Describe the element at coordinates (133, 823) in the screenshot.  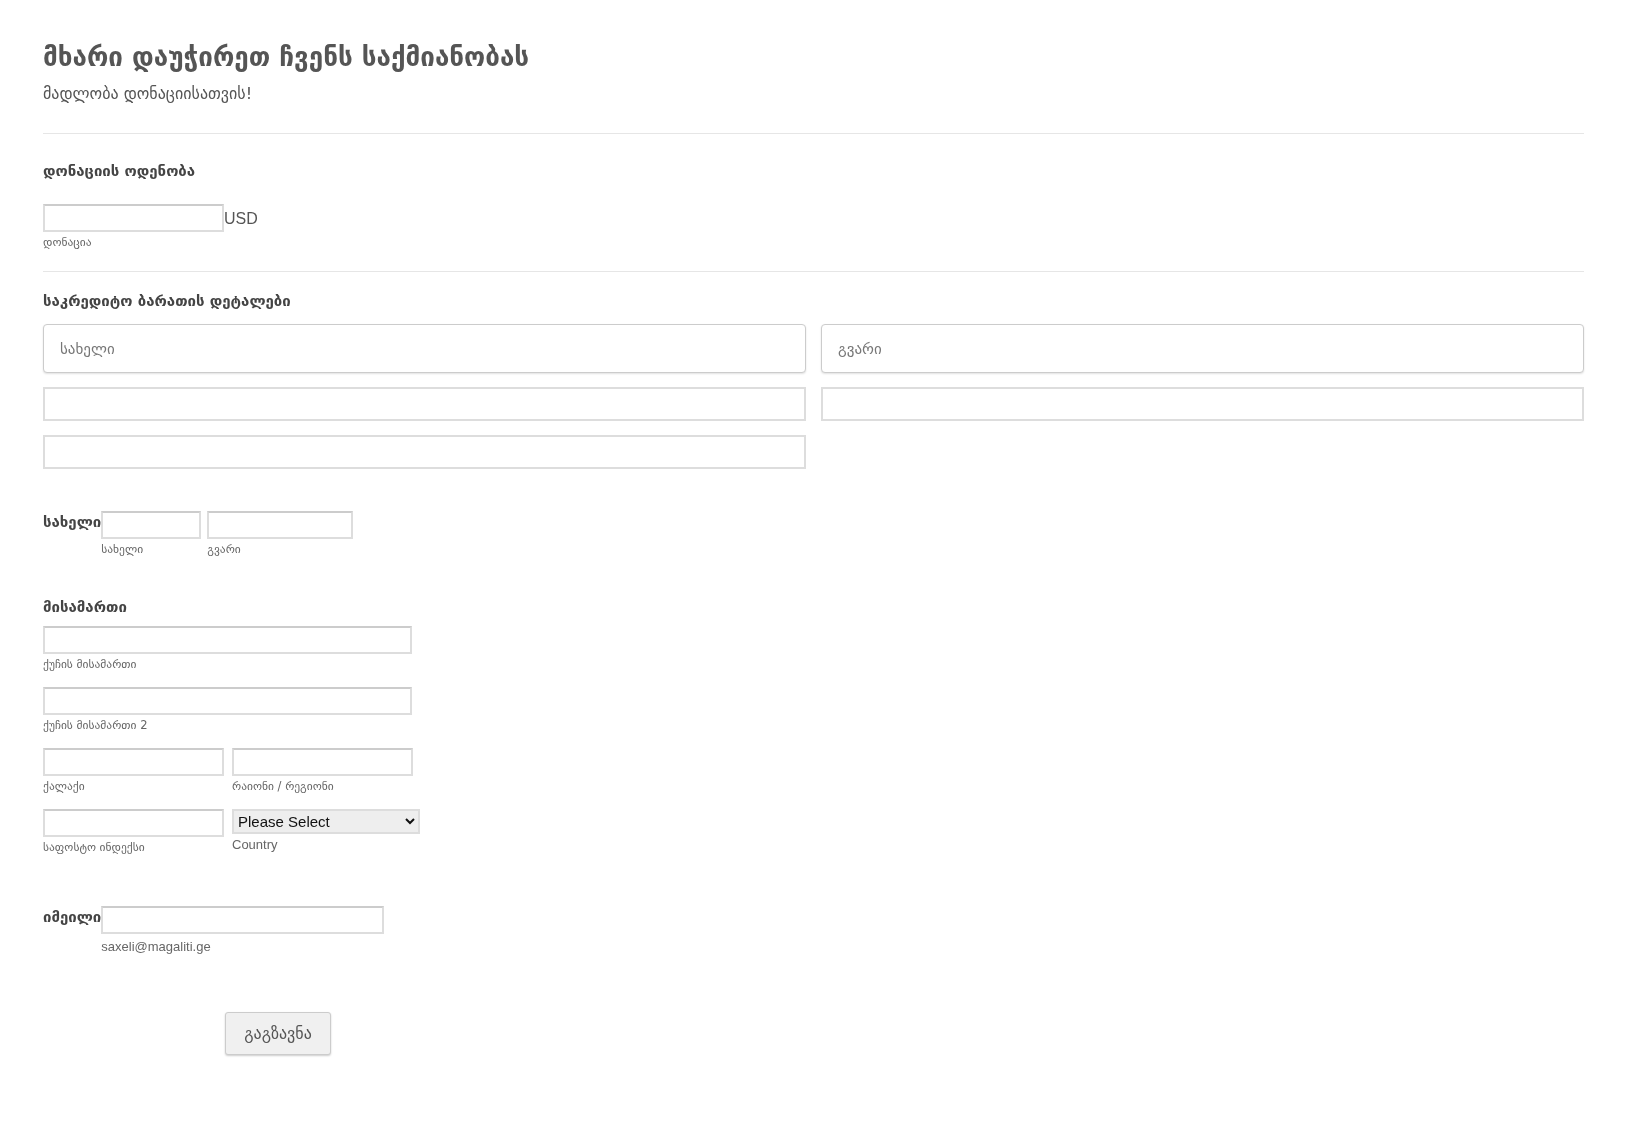
I see `postal-code-input` at that location.